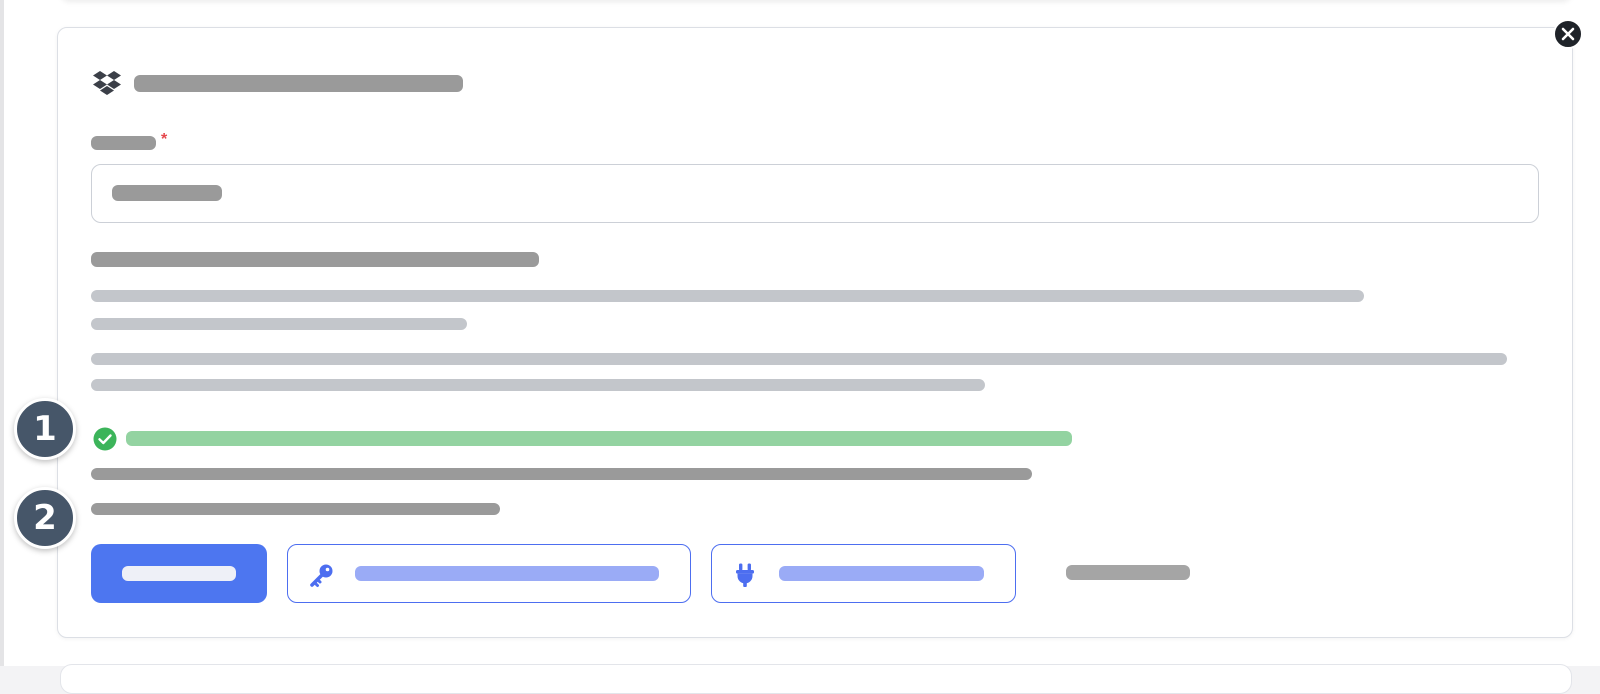 The height and width of the screenshot is (694, 1600). Describe the element at coordinates (881, 573) in the screenshot. I see `connect-button-label` at that location.